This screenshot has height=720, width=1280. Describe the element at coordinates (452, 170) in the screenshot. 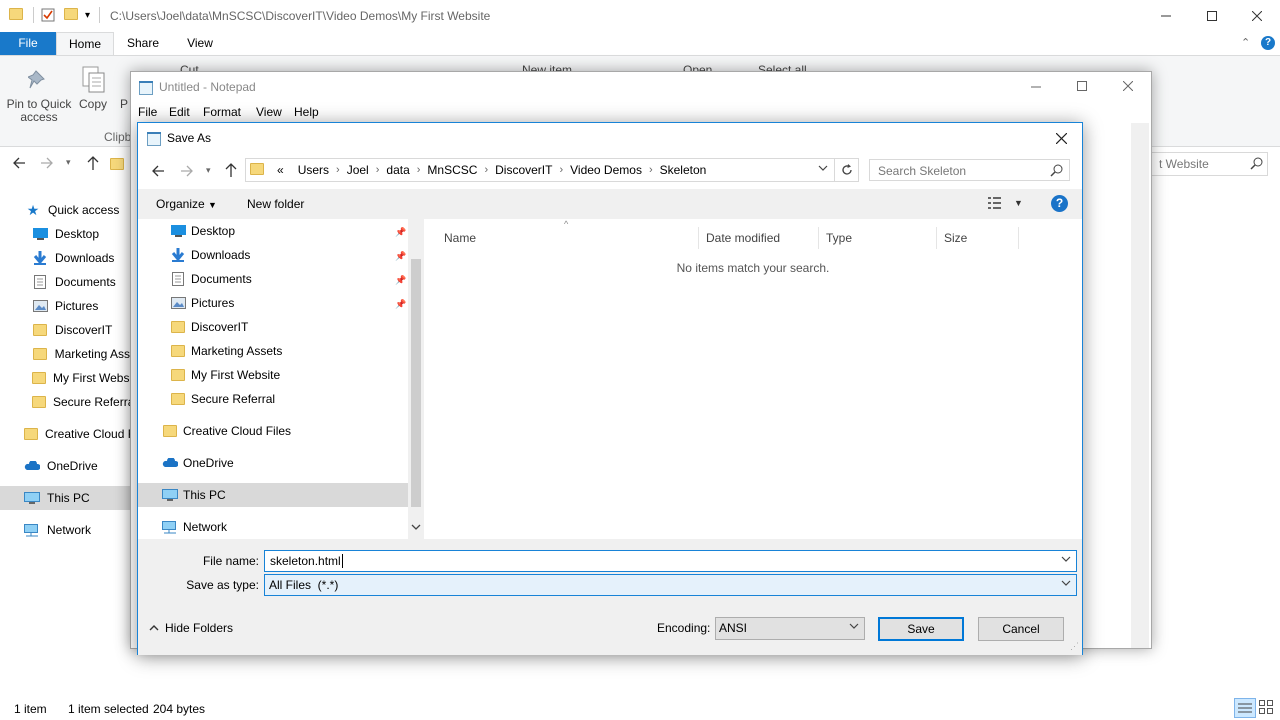

I see `crumb-mnscsc: MnSCSC` at that location.